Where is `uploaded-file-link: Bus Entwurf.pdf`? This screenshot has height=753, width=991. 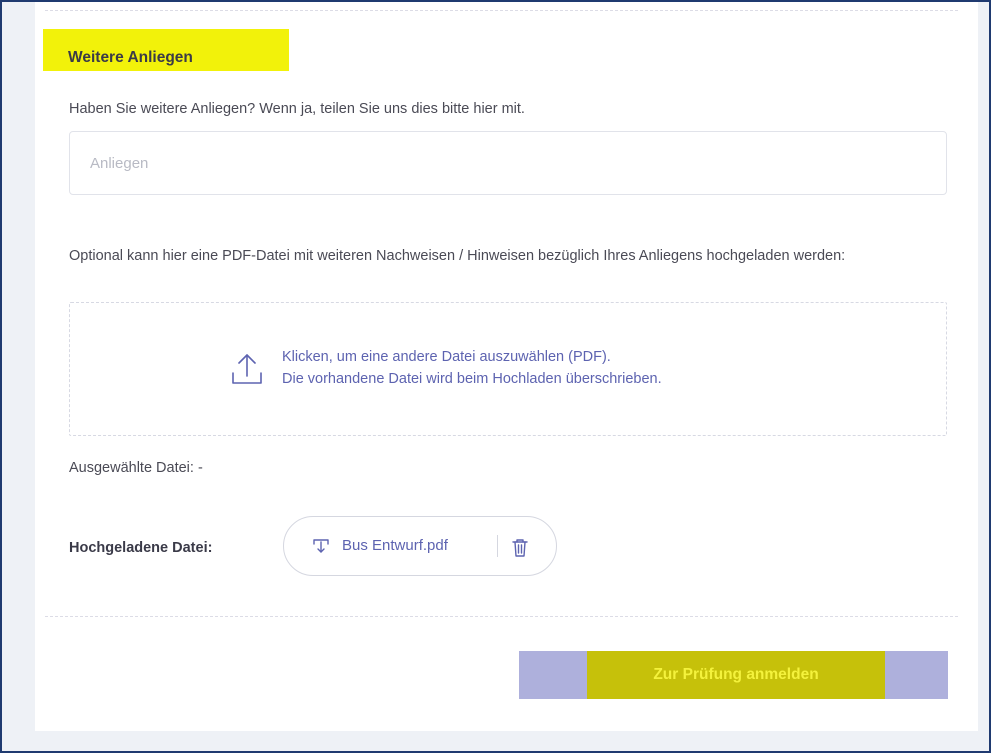
uploaded-file-link: Bus Entwurf.pdf is located at coordinates (380, 545).